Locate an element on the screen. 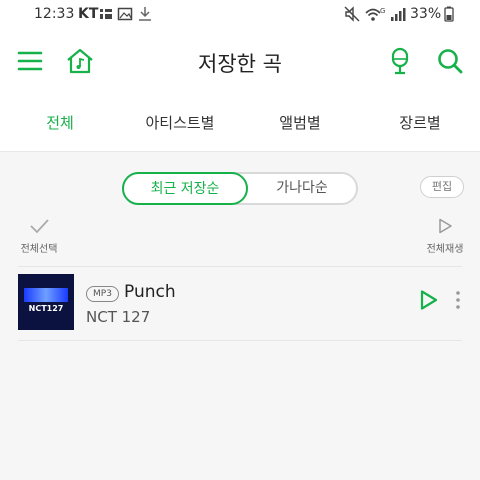 This screenshot has width=480, height=480. download-icon is located at coordinates (145, 14).